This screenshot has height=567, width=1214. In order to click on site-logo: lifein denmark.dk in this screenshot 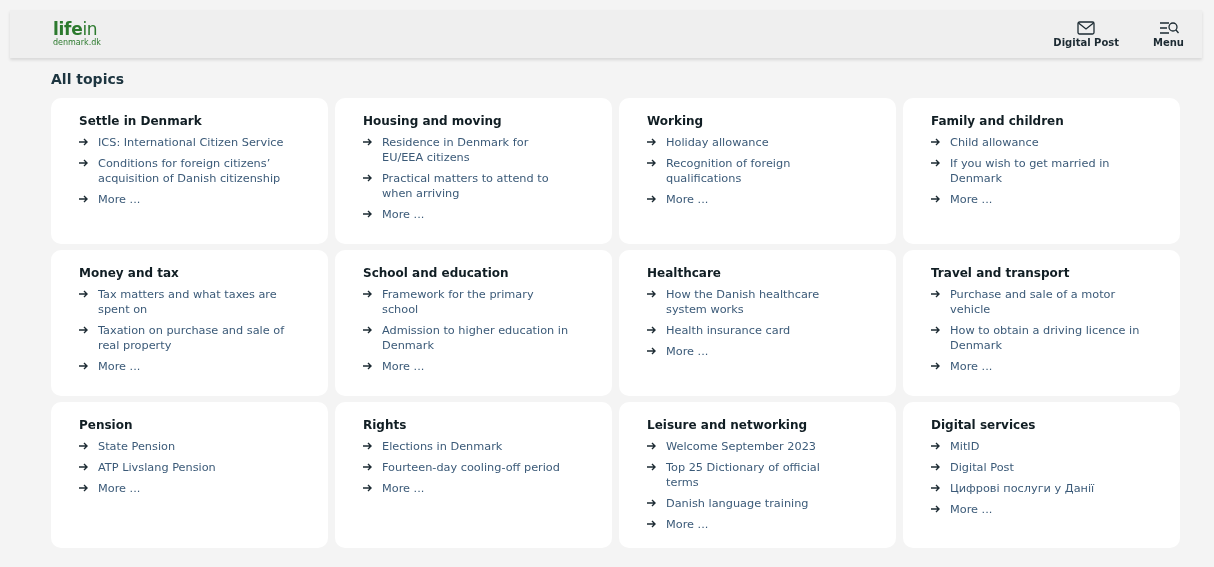, I will do `click(77, 34)`.